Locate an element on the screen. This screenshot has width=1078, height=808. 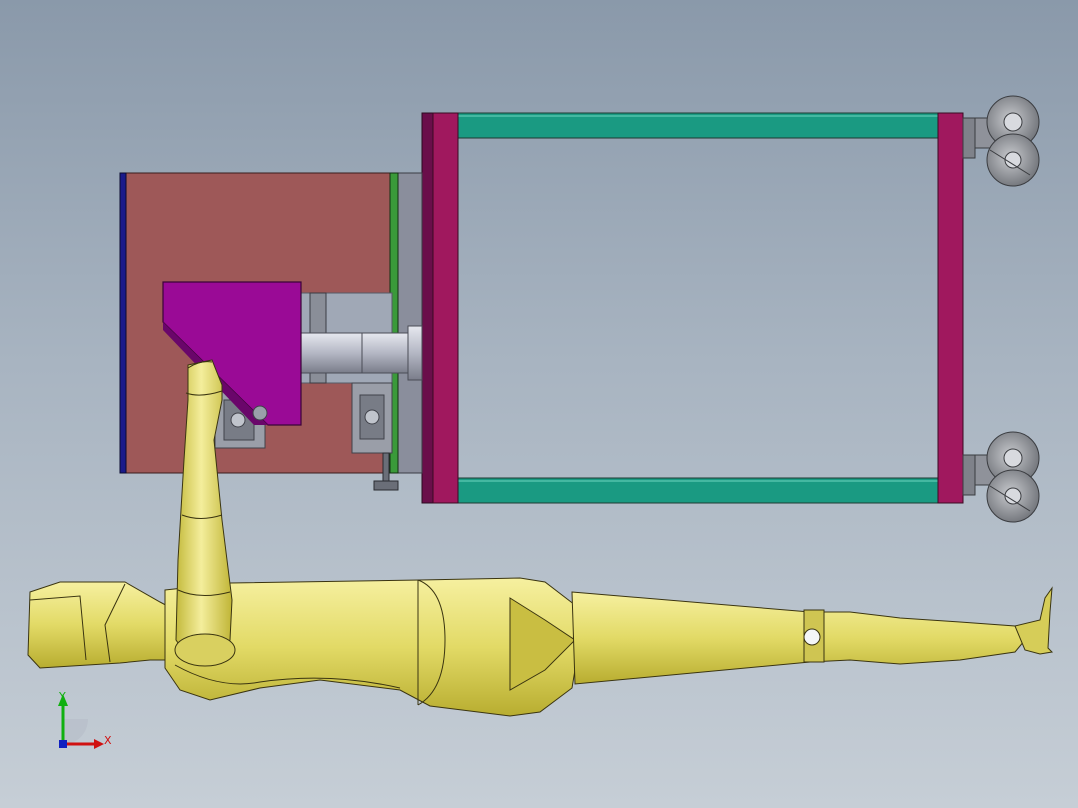
y-axis-label: Y is located at coordinates (62, 696).